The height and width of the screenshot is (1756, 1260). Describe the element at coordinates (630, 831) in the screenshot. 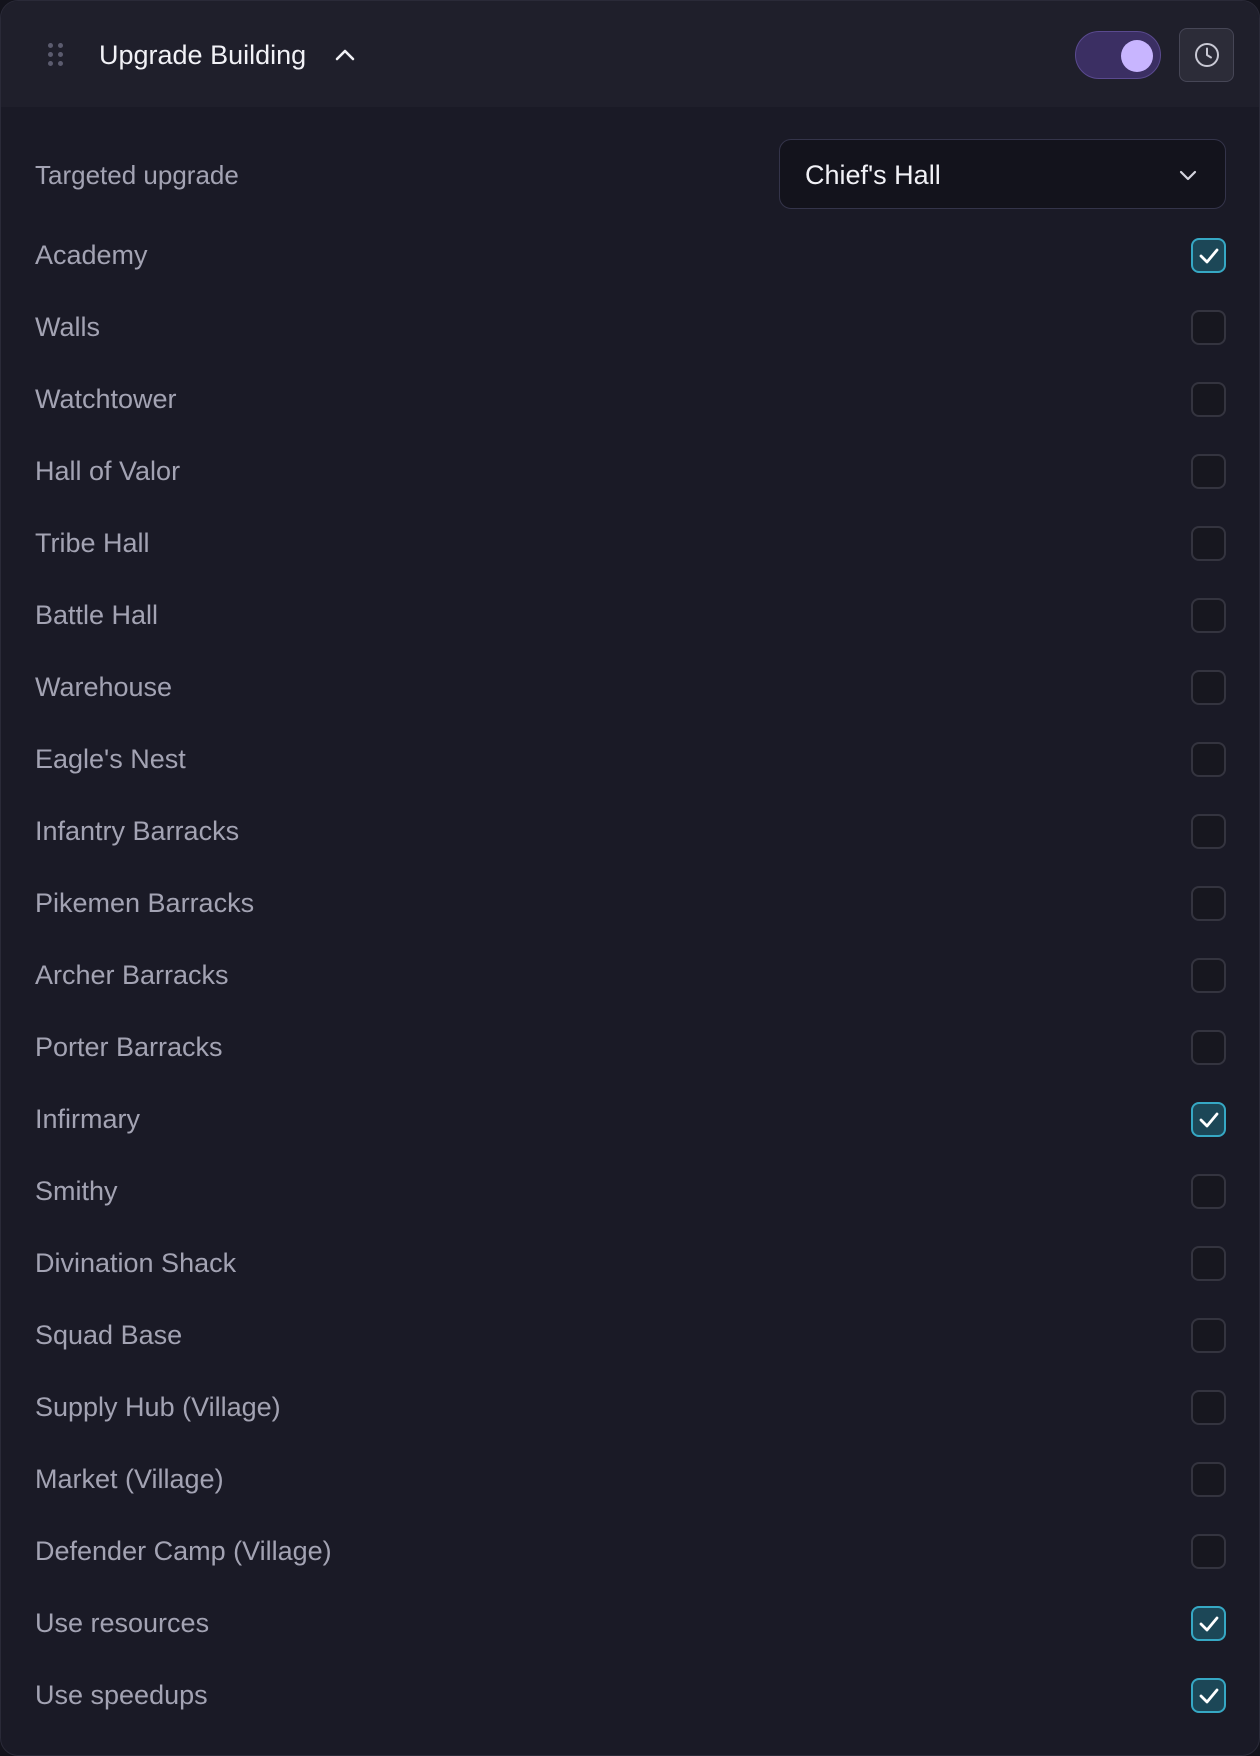

I see `list-item: Infantry Barracks` at that location.